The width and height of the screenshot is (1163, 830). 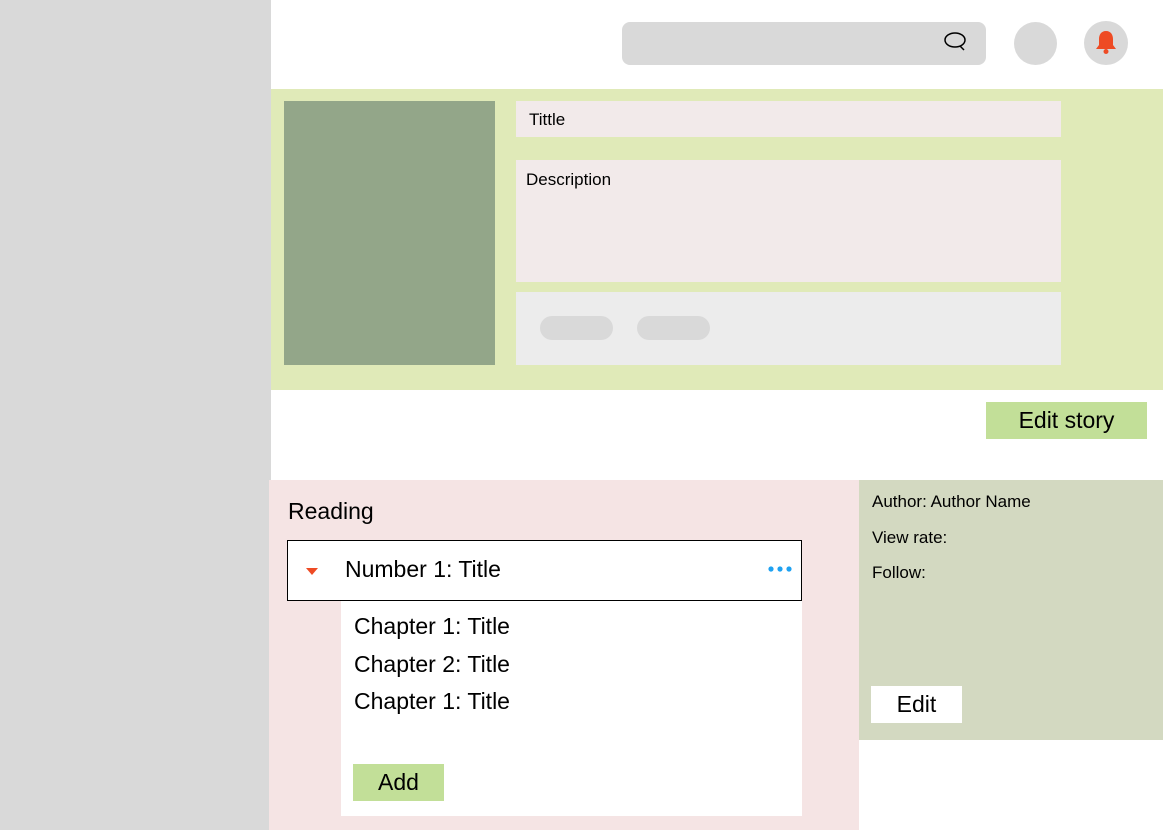 What do you see at coordinates (804, 43) in the screenshot?
I see `search-input` at bounding box center [804, 43].